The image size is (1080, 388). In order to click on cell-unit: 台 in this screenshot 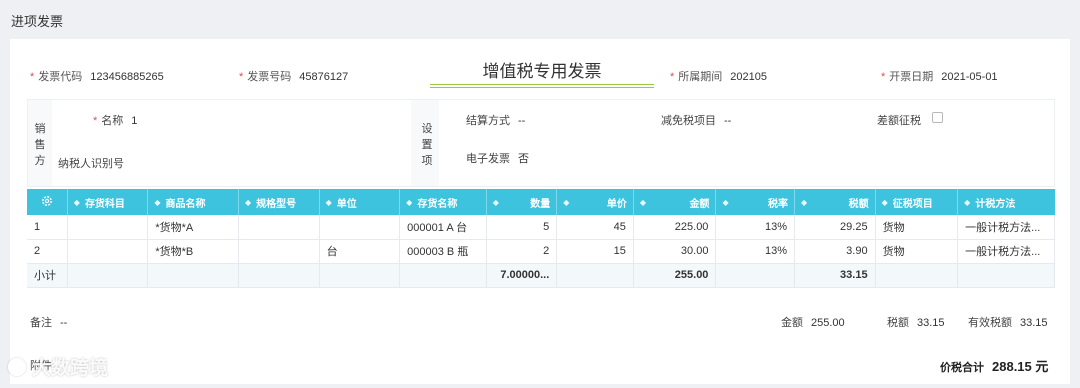, I will do `click(360, 251)`.